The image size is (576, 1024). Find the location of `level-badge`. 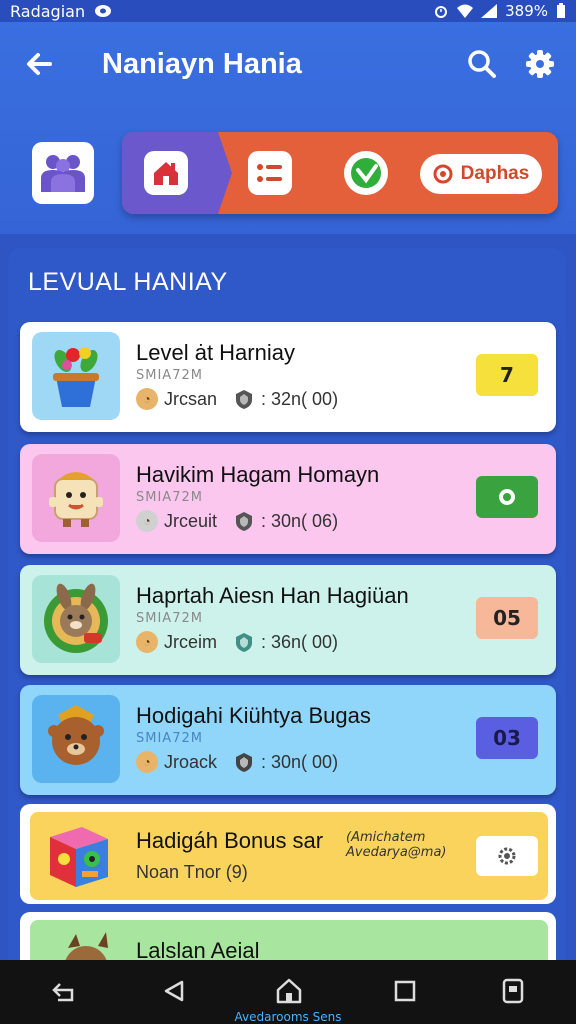

level-badge is located at coordinates (507, 497).